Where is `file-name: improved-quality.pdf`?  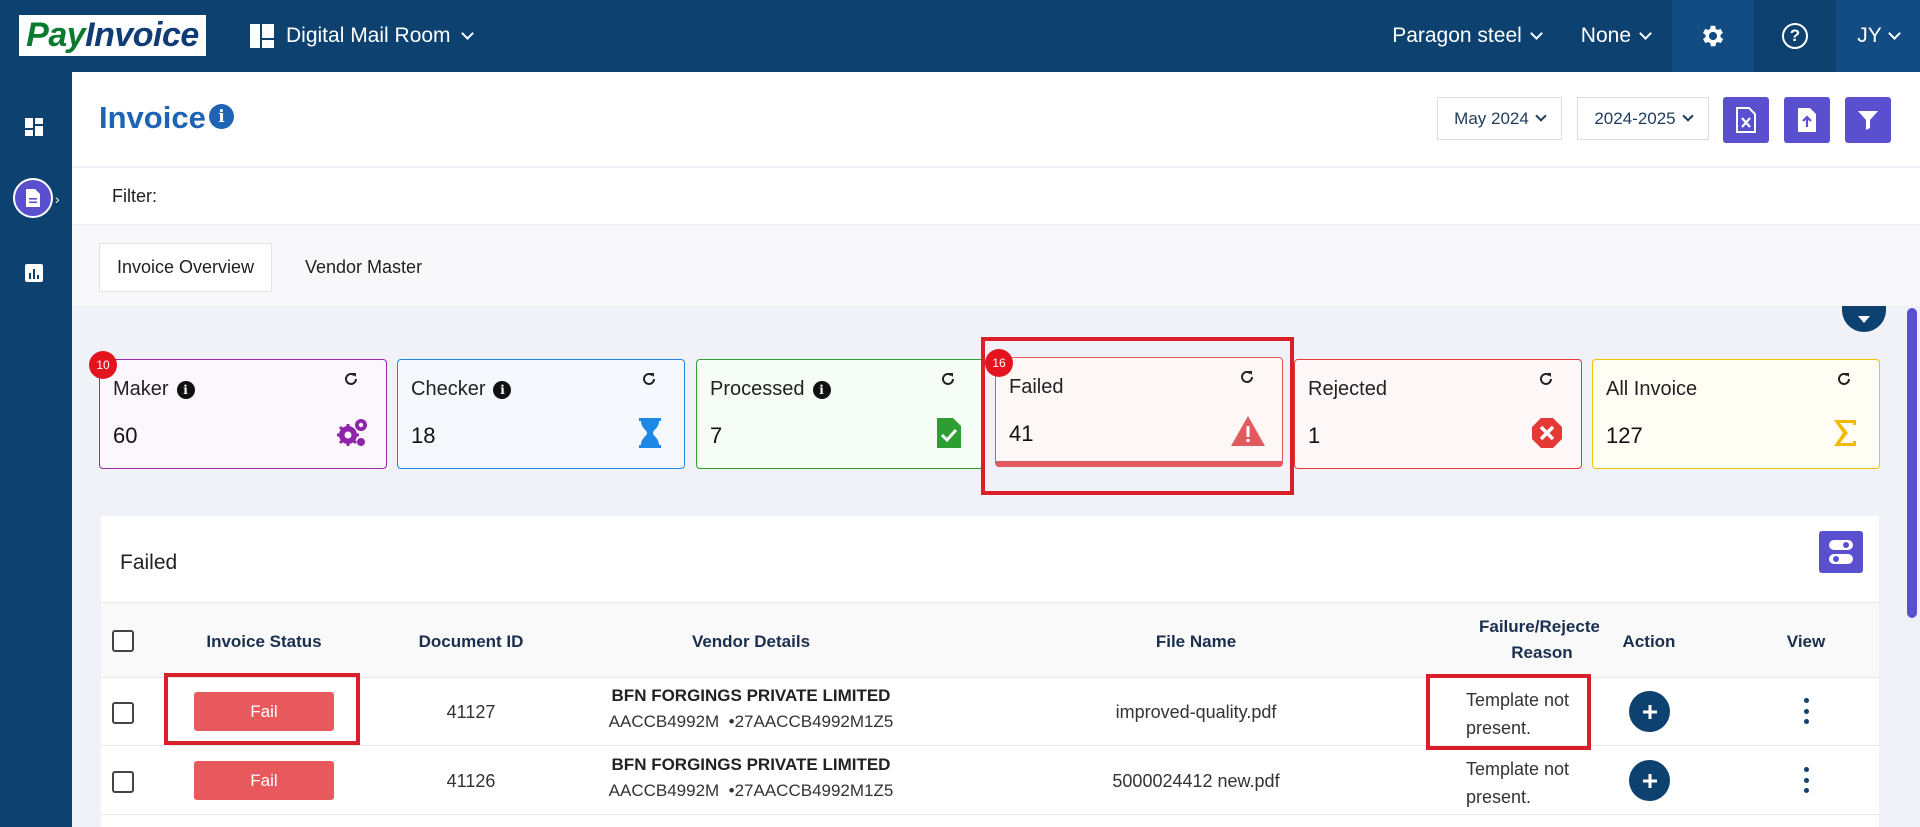 file-name: improved-quality.pdf is located at coordinates (1196, 712).